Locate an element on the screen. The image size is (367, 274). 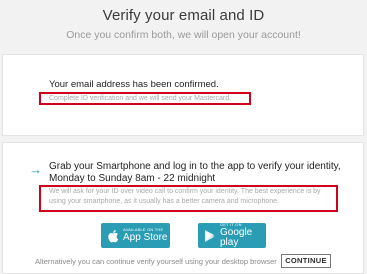
google-play-label: Google play is located at coordinates (236, 237).